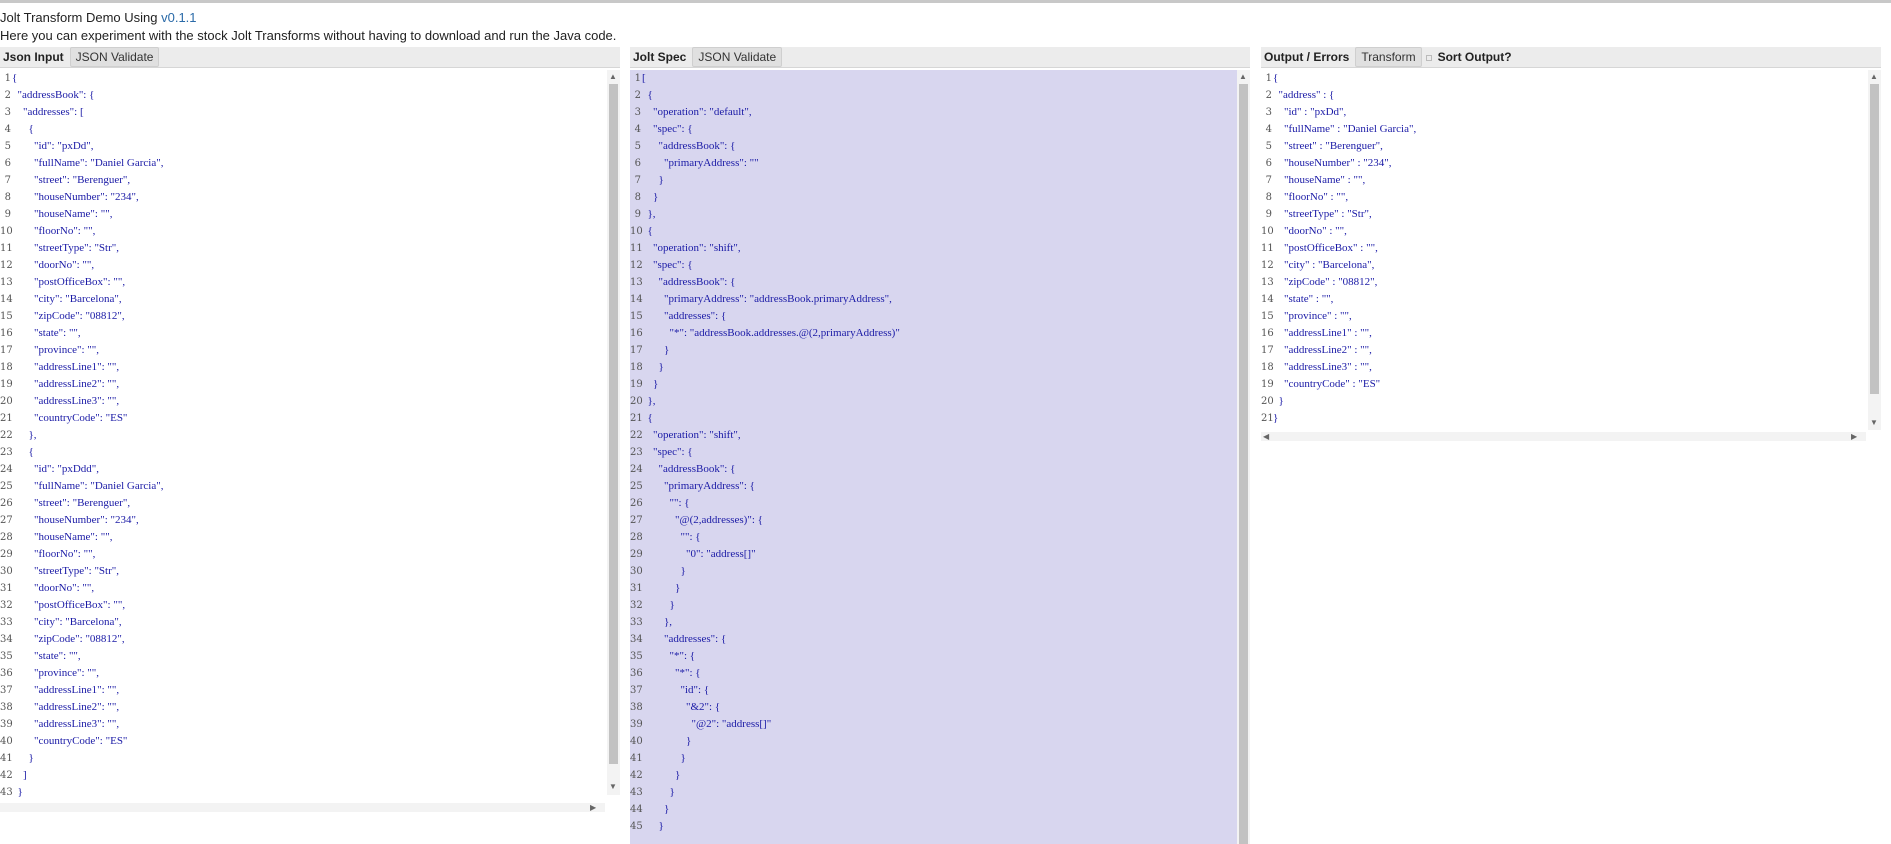 The width and height of the screenshot is (1891, 844). I want to click on code-line: "city": "Barcelona",, so click(67, 299).